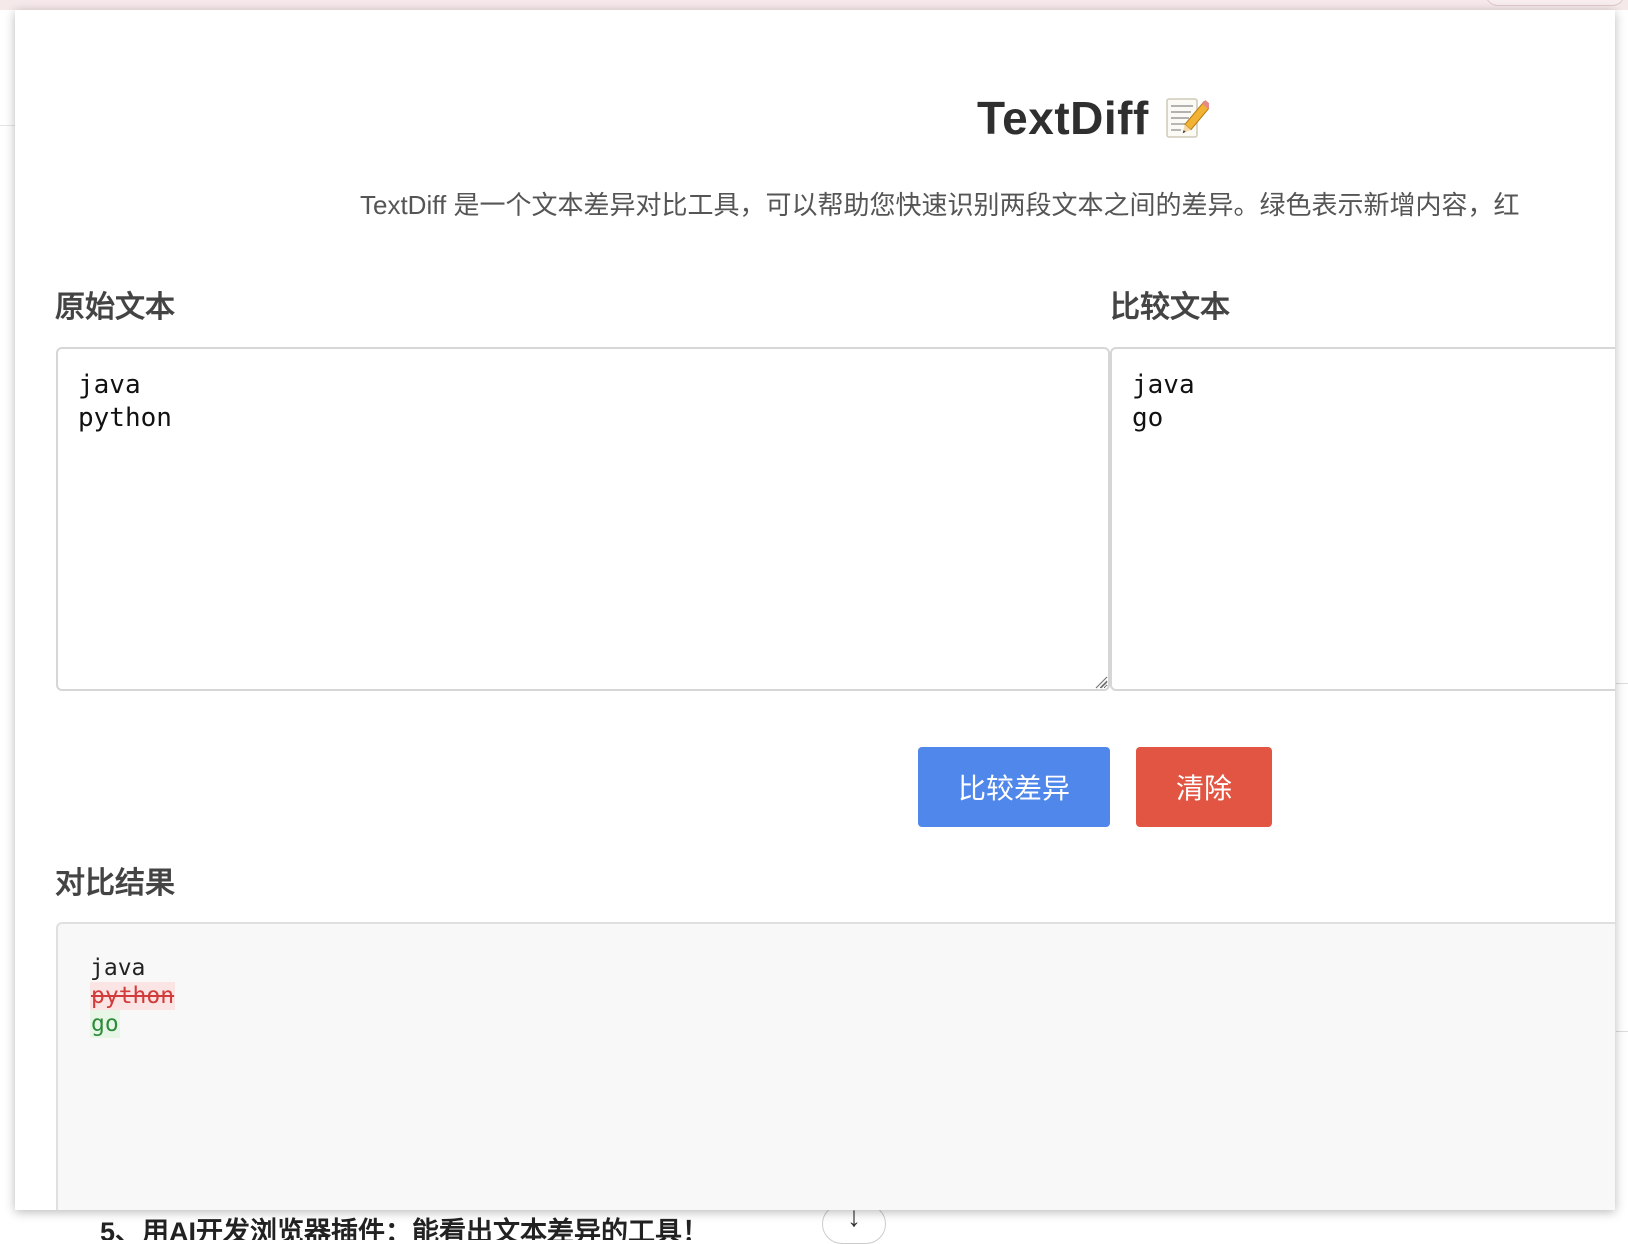 The image size is (1628, 1244). Describe the element at coordinates (133, 996) in the screenshot. I see `diff-line-removed: python` at that location.